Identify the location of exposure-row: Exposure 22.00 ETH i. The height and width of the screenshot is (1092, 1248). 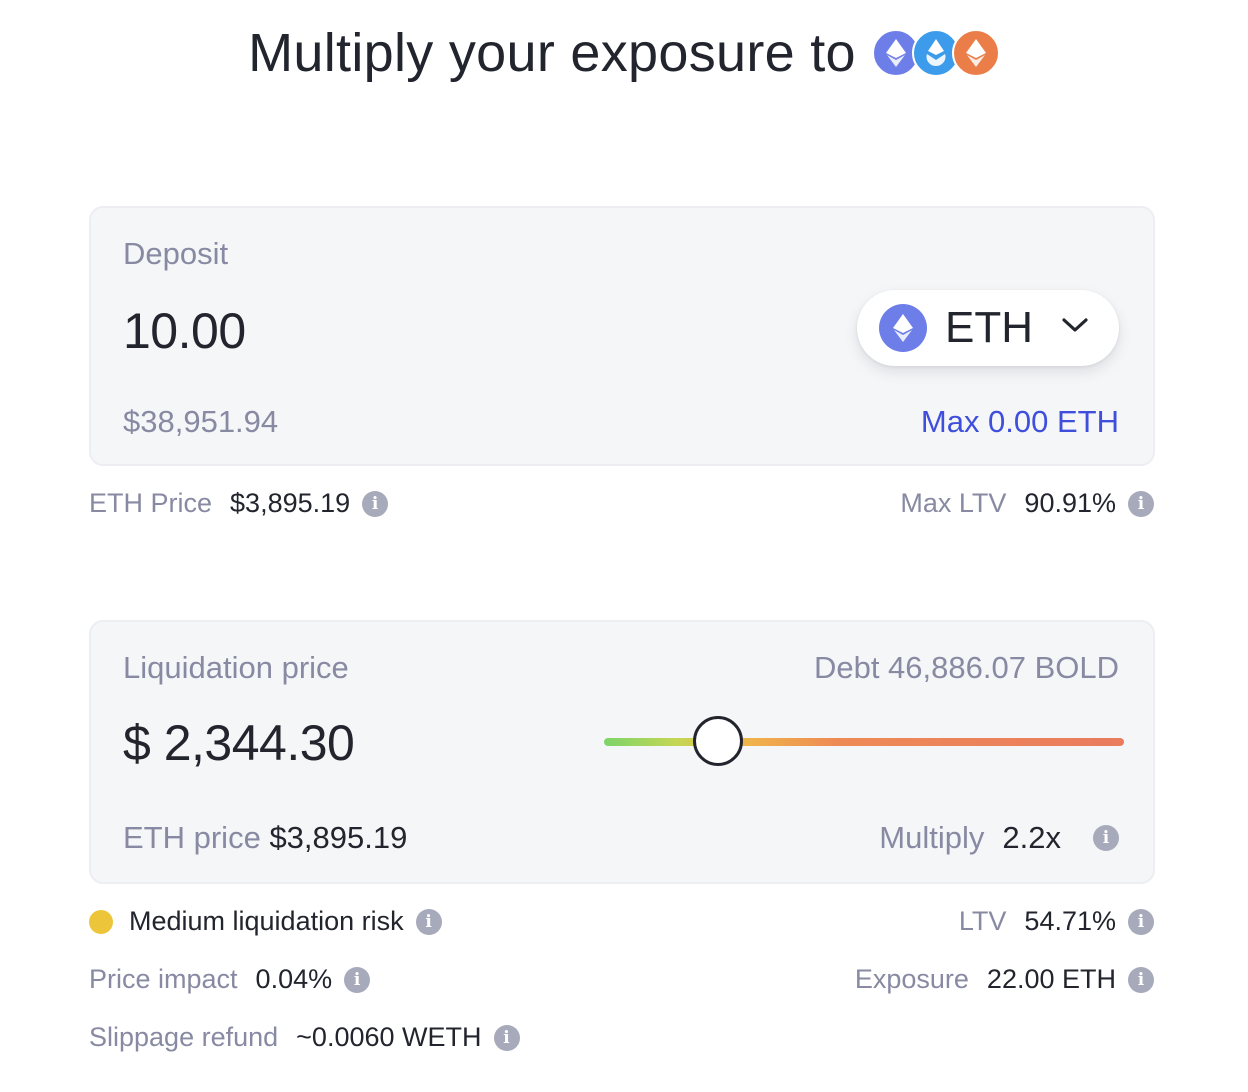
(1004, 979).